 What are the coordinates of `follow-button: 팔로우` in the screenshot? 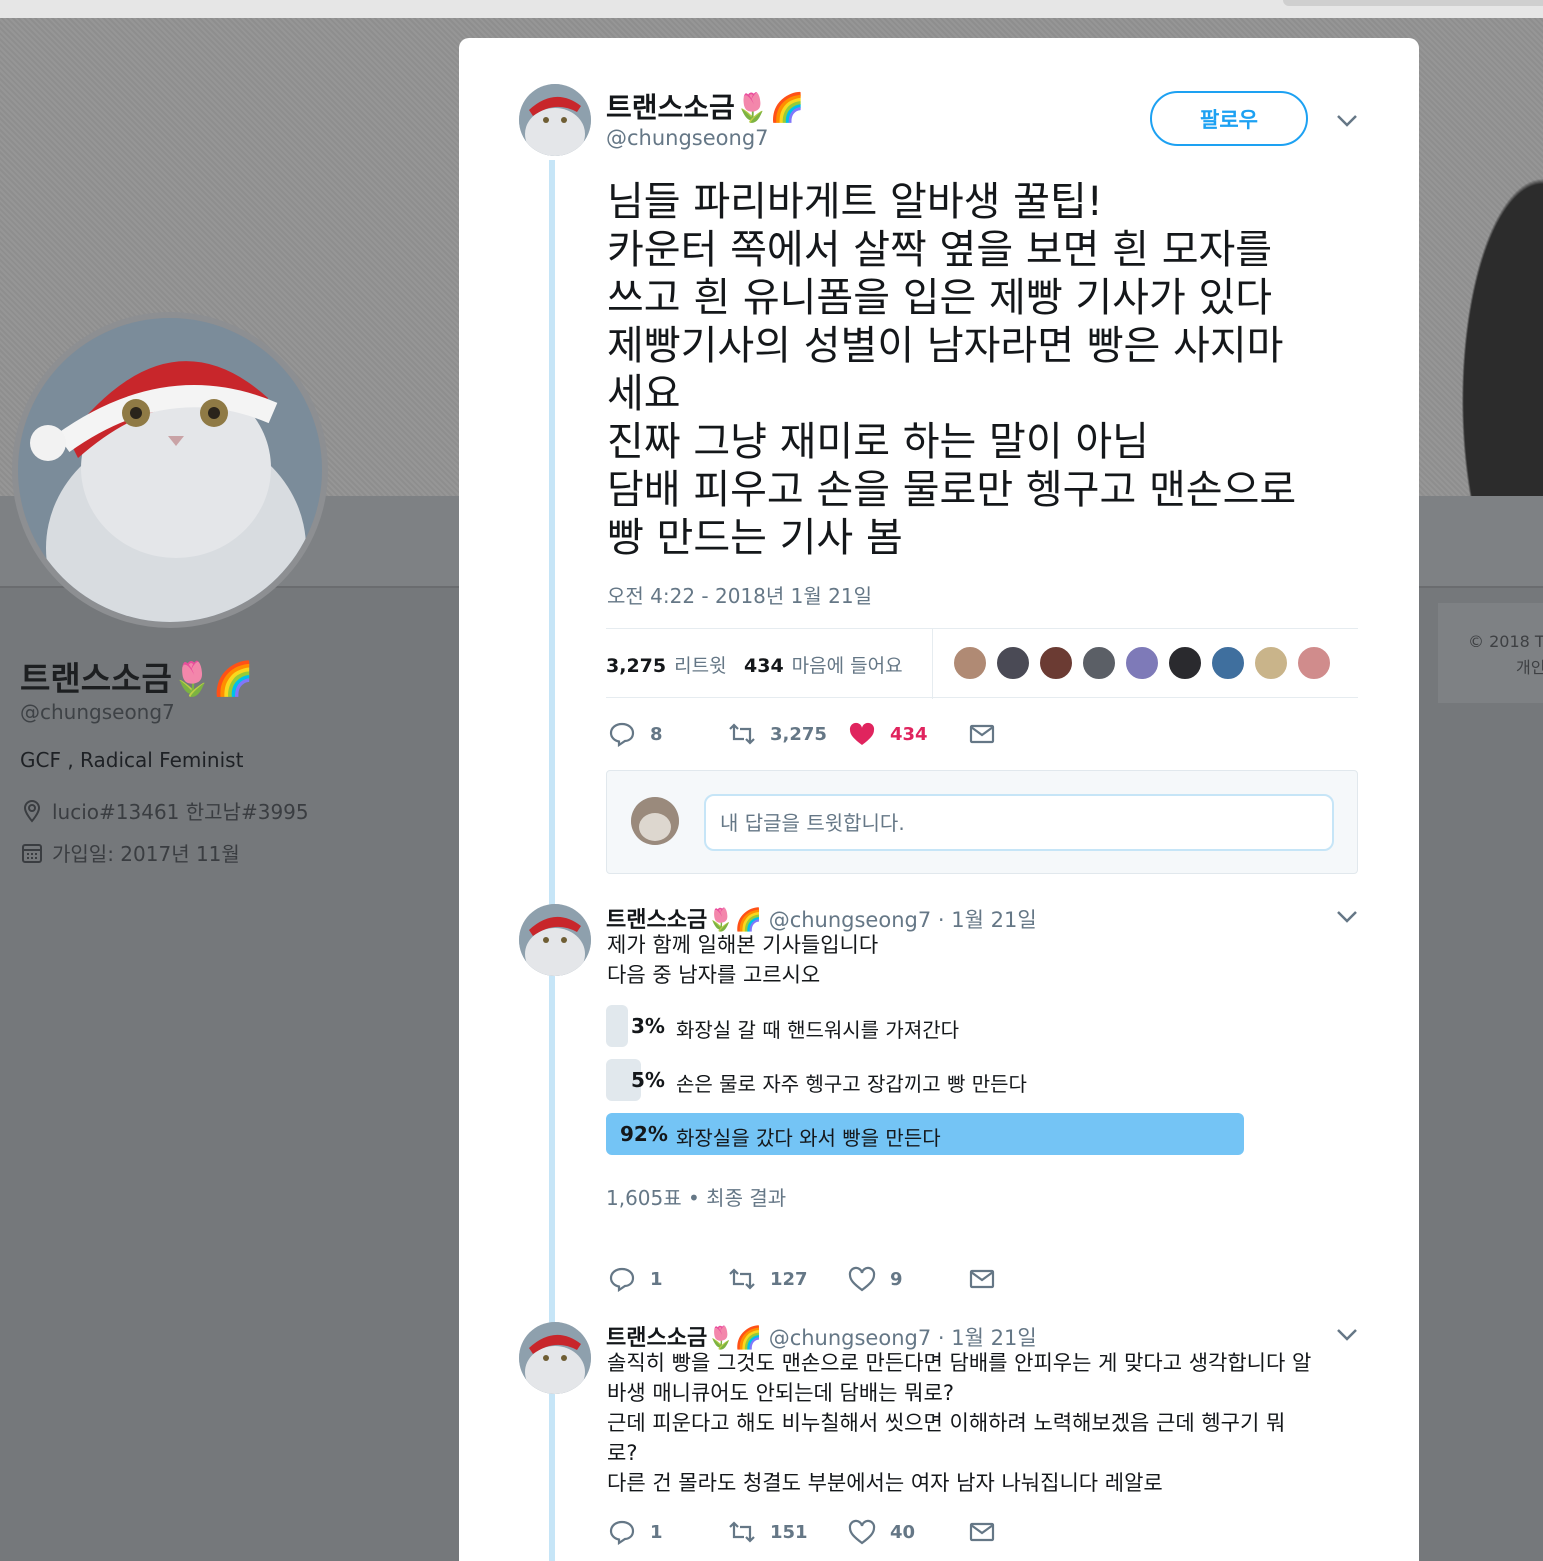 It's located at (1229, 118).